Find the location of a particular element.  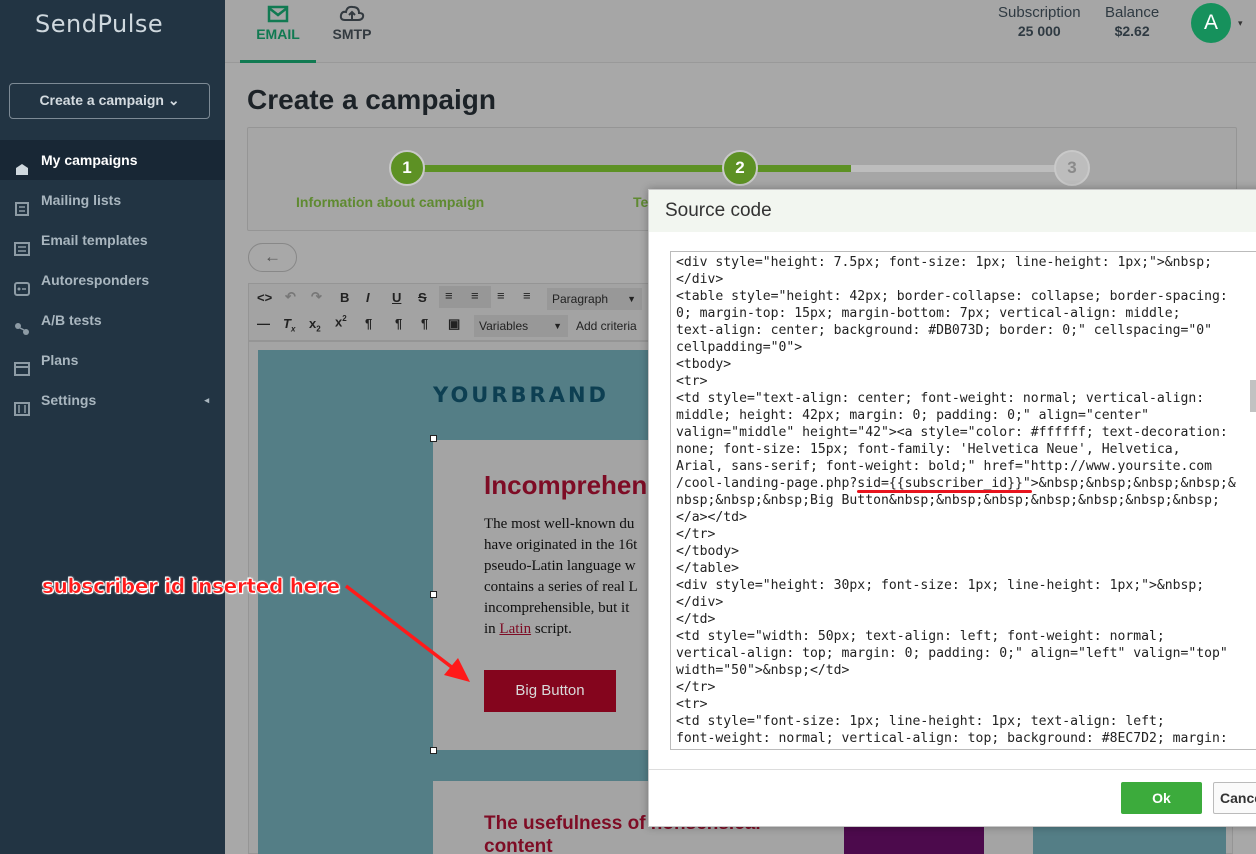

paragraph-ltr-icon: ¶ is located at coordinates (368, 323).